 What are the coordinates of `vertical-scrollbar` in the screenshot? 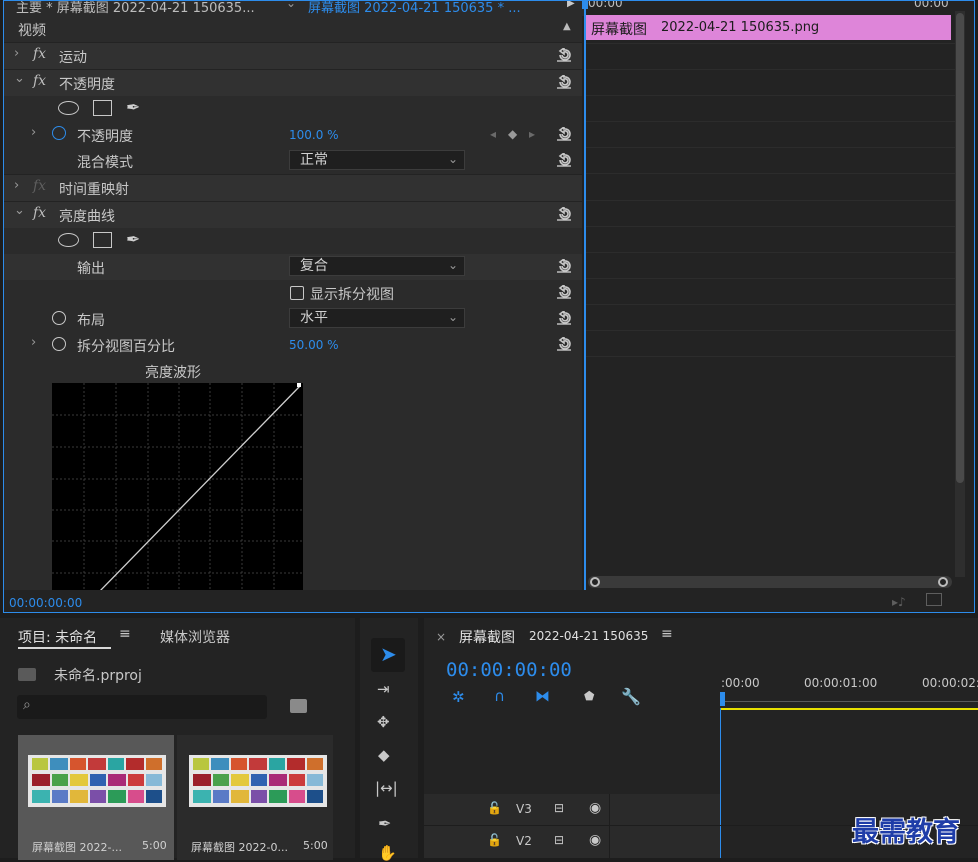 It's located at (960, 294).